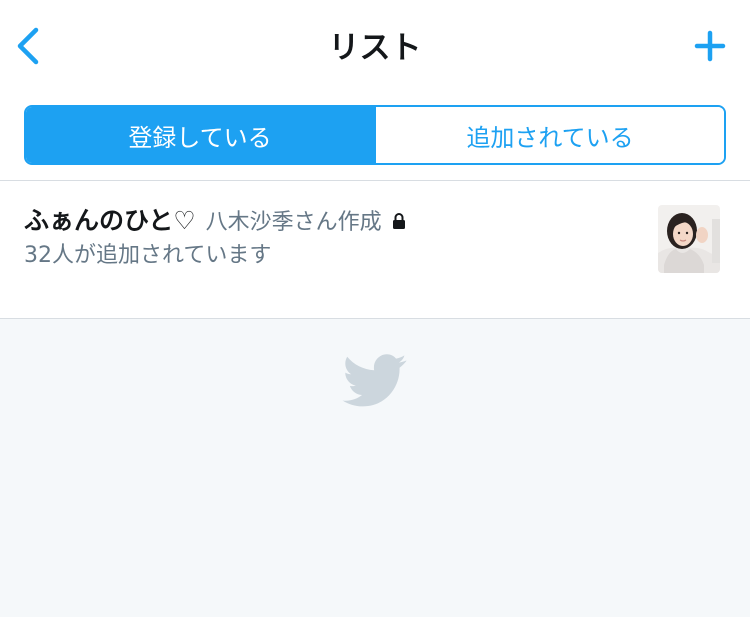 The image size is (750, 617). What do you see at coordinates (110, 220) in the screenshot?
I see `list-name: ふぁんのひと♡` at bounding box center [110, 220].